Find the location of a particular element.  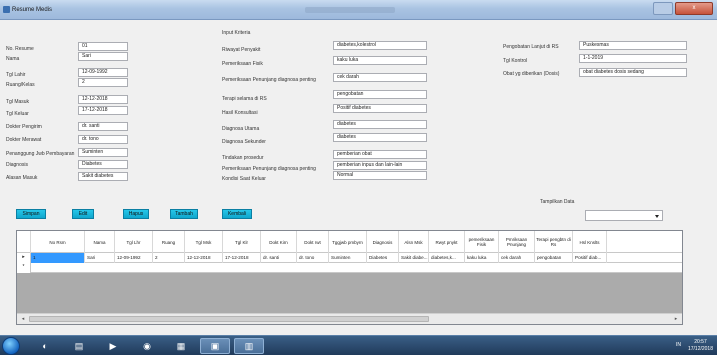

col-header: No Rsm is located at coordinates (58, 242).